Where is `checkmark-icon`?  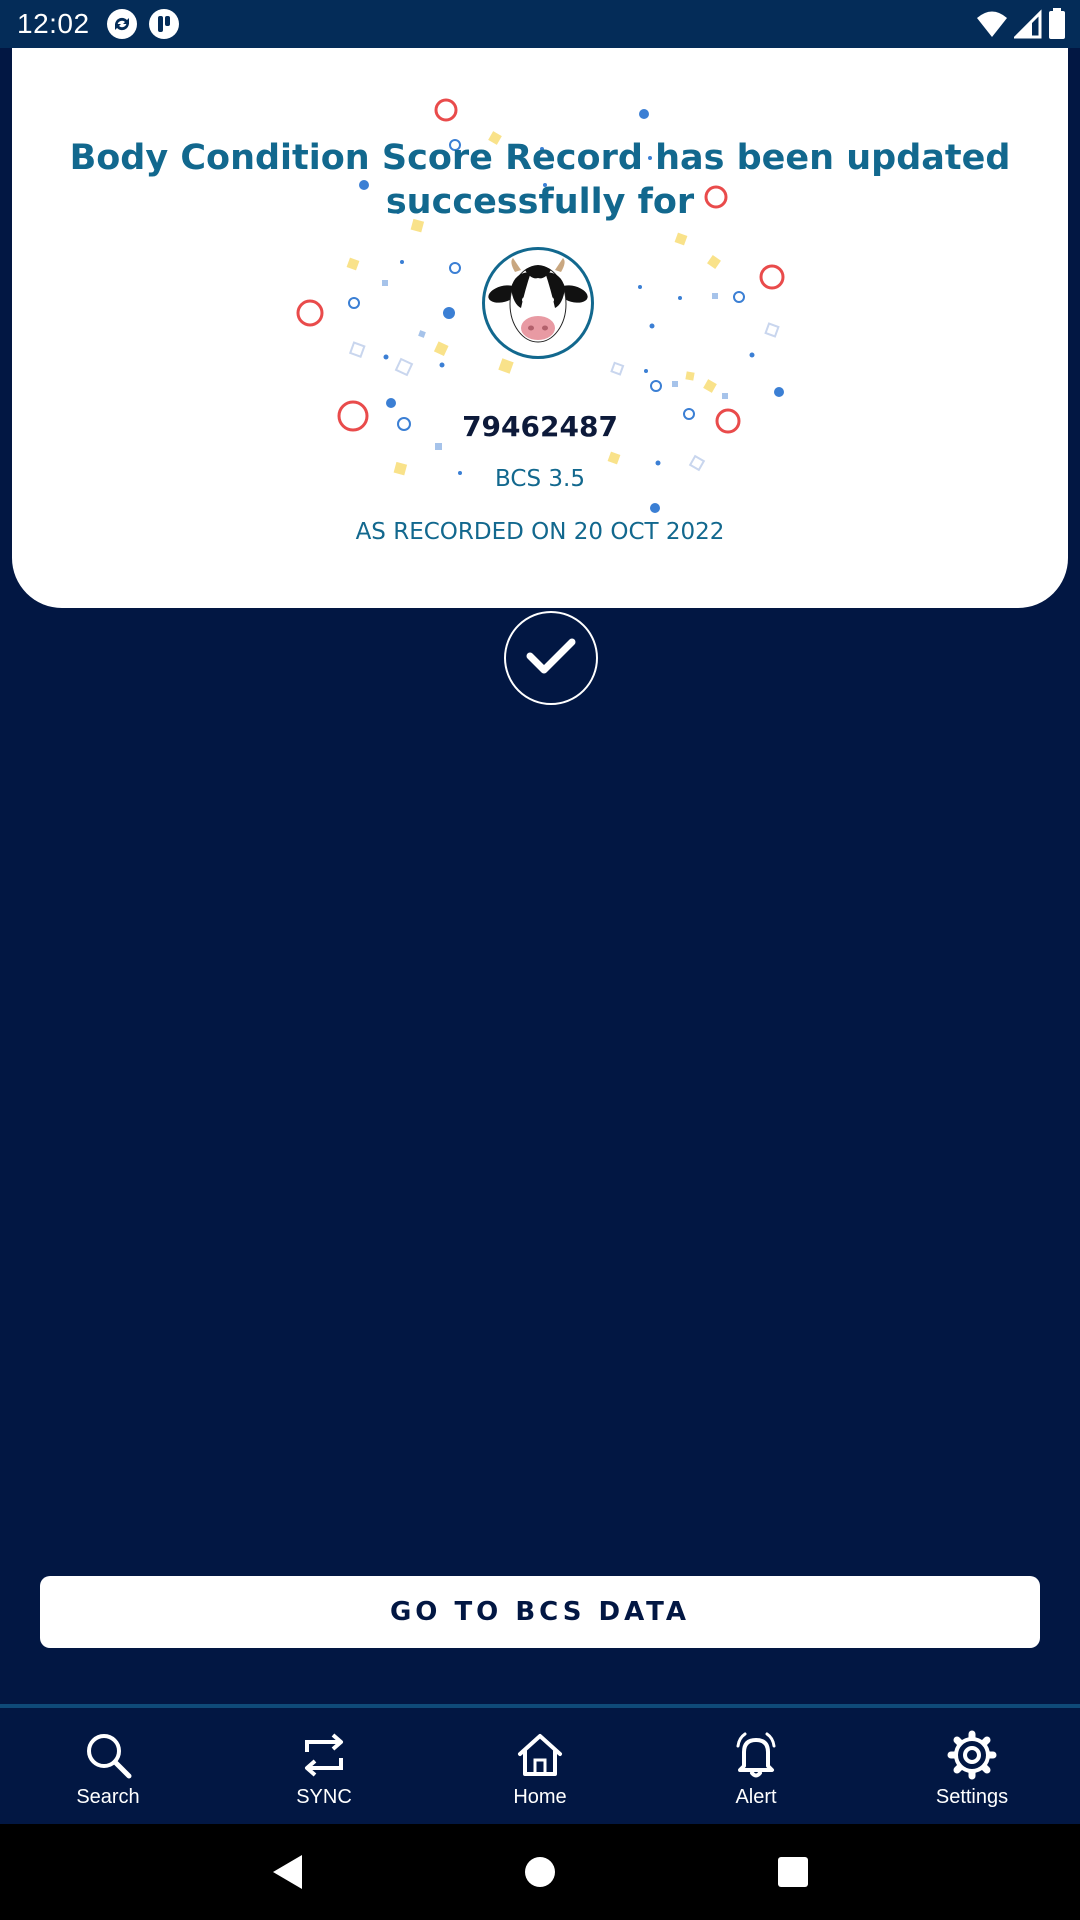
checkmark-icon is located at coordinates (551, 658).